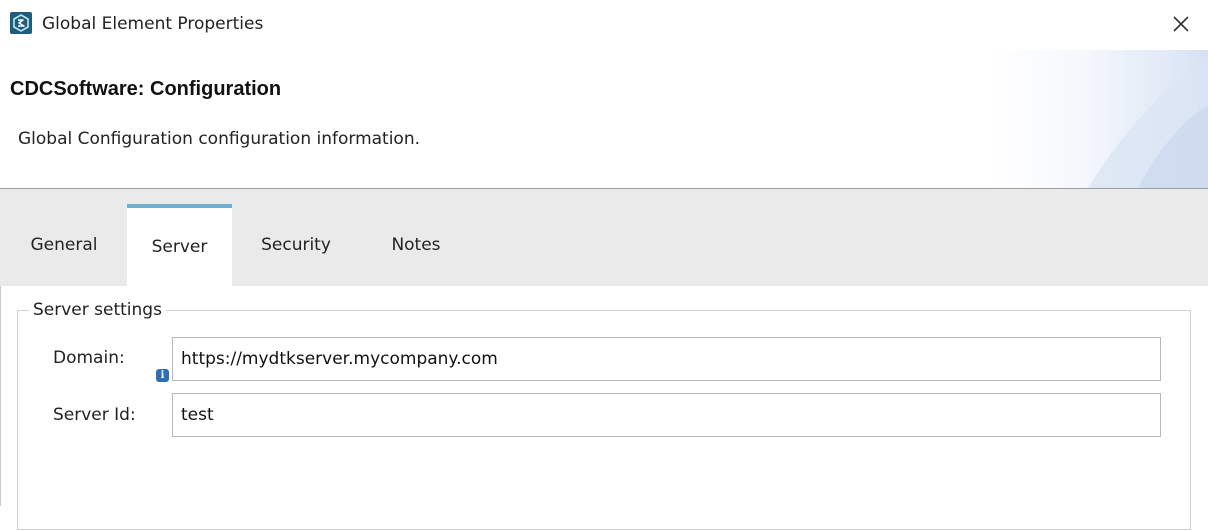 This screenshot has width=1208, height=530. Describe the element at coordinates (179, 245) in the screenshot. I see `tab-server: Server` at that location.